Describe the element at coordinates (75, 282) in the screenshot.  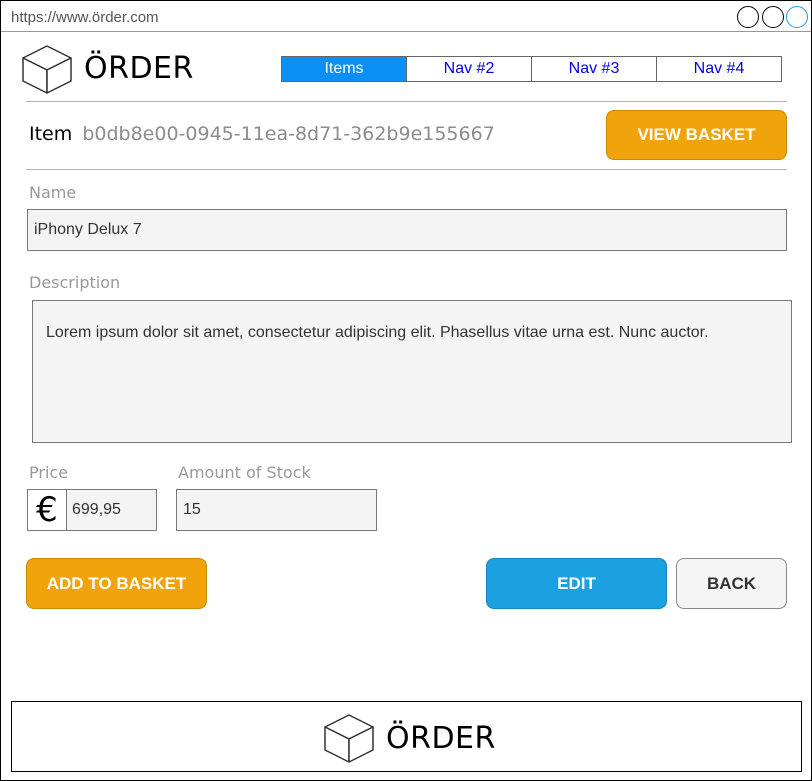
I see `description-label: Description` at that location.